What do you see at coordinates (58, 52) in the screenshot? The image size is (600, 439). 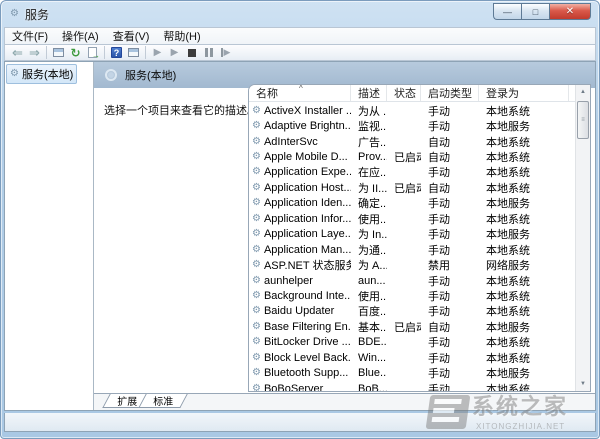 I see `console-window-icon` at bounding box center [58, 52].